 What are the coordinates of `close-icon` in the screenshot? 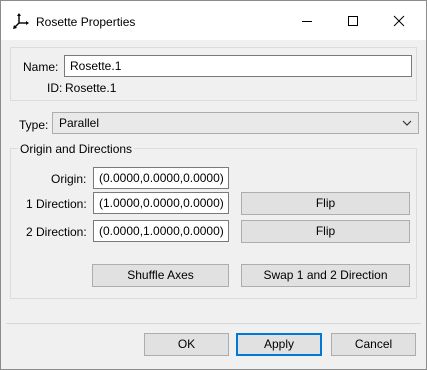 It's located at (399, 21).